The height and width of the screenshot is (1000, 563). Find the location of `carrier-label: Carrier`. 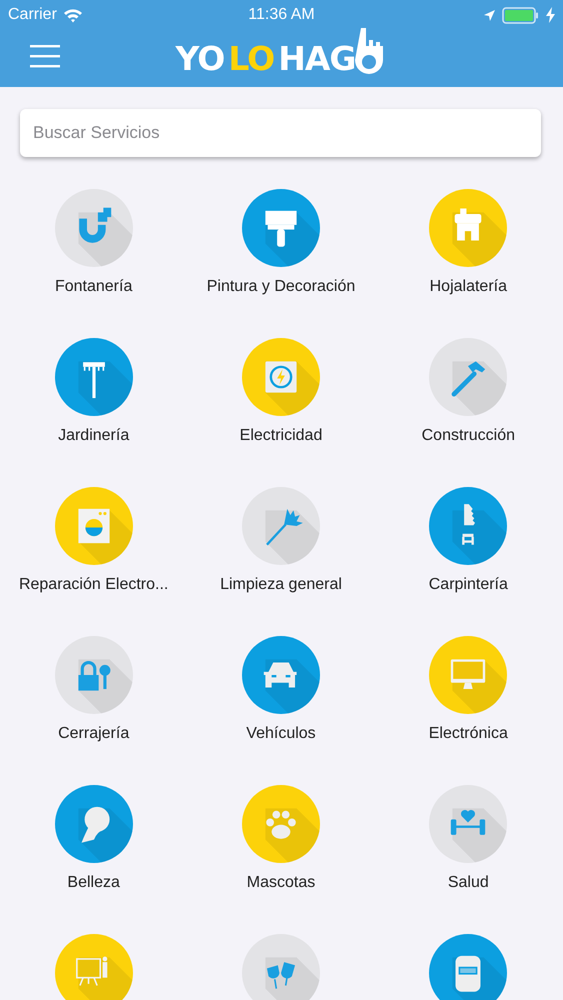

carrier-label: Carrier is located at coordinates (32, 15).